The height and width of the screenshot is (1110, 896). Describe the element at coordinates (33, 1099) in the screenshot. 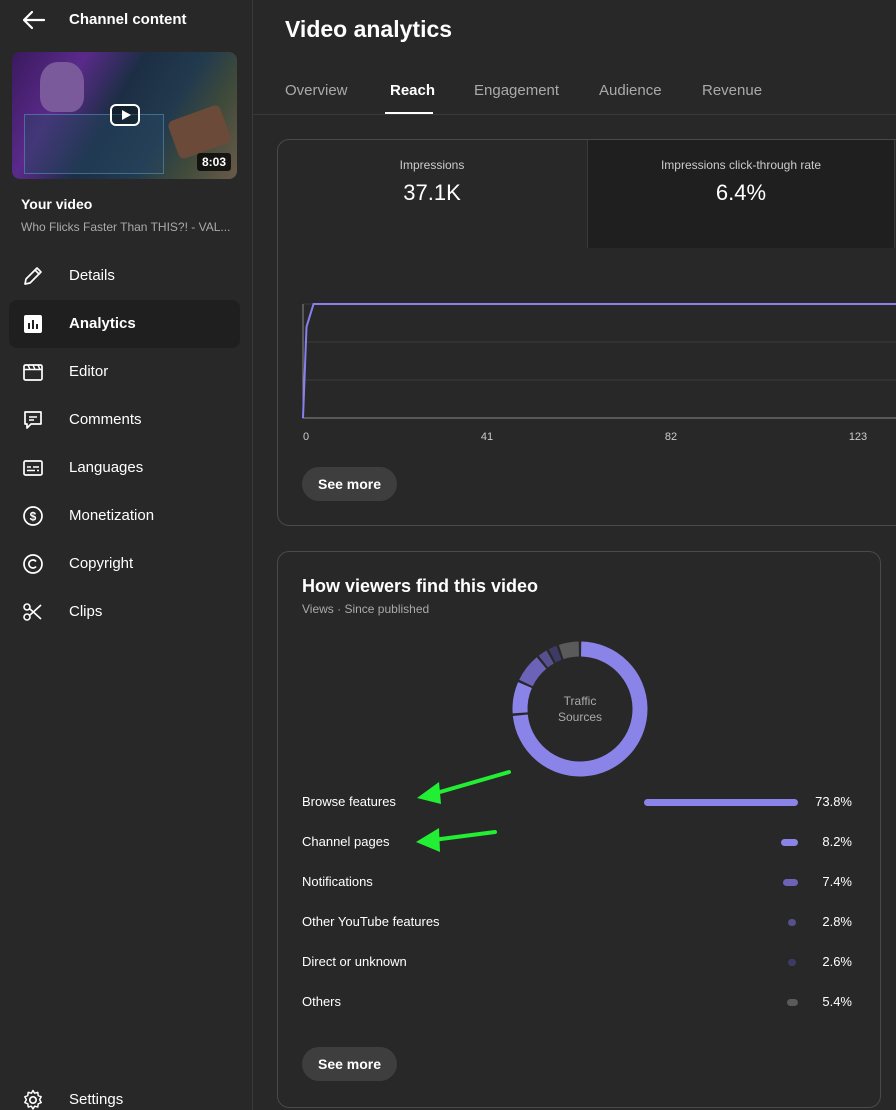

I see `gear-icon` at that location.